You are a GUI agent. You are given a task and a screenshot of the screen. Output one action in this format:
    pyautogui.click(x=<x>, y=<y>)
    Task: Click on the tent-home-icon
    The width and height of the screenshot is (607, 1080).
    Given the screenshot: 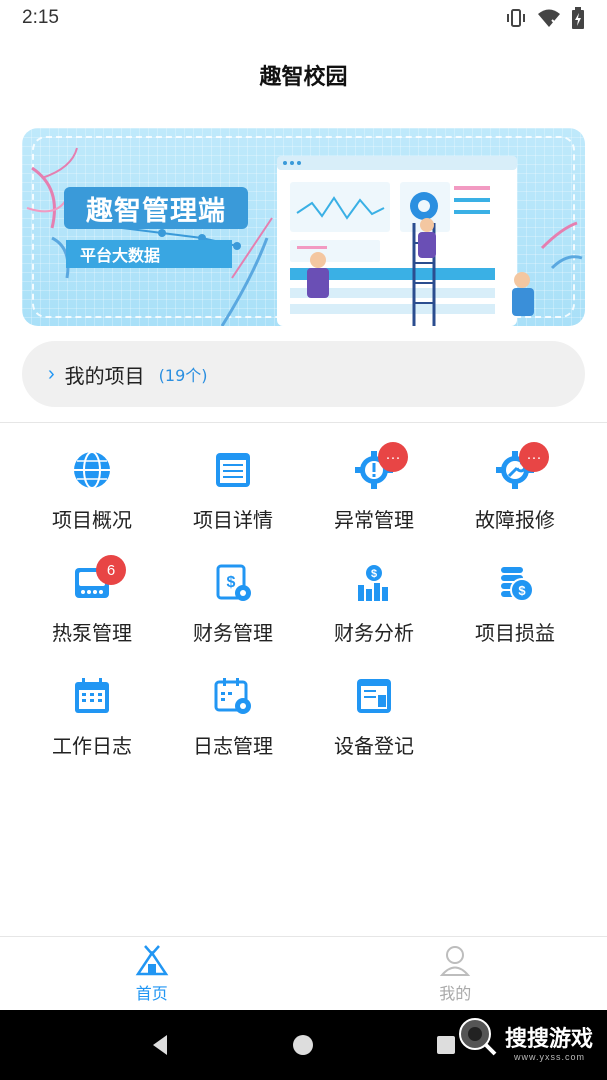 What is the action you would take?
    pyautogui.click(x=152, y=959)
    